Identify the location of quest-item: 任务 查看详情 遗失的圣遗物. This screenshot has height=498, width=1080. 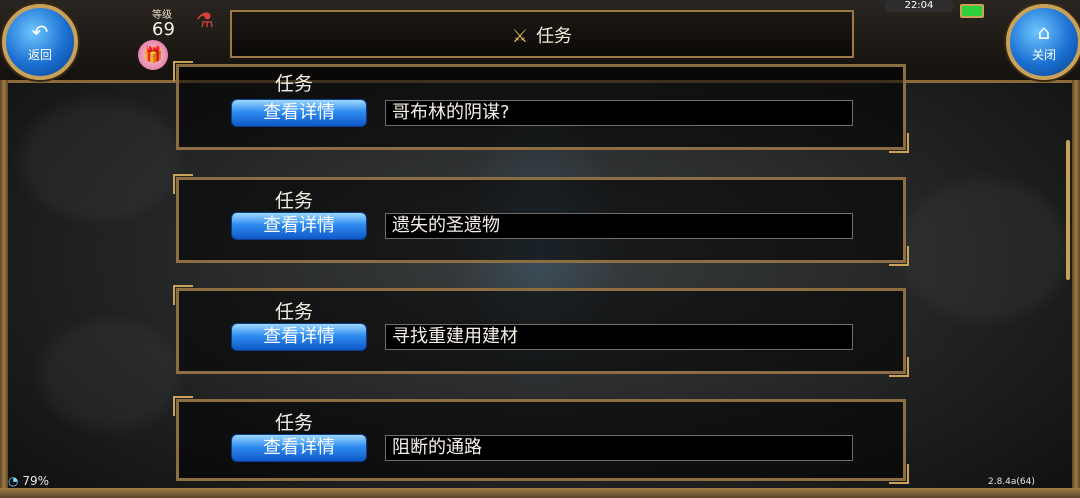
(541, 220).